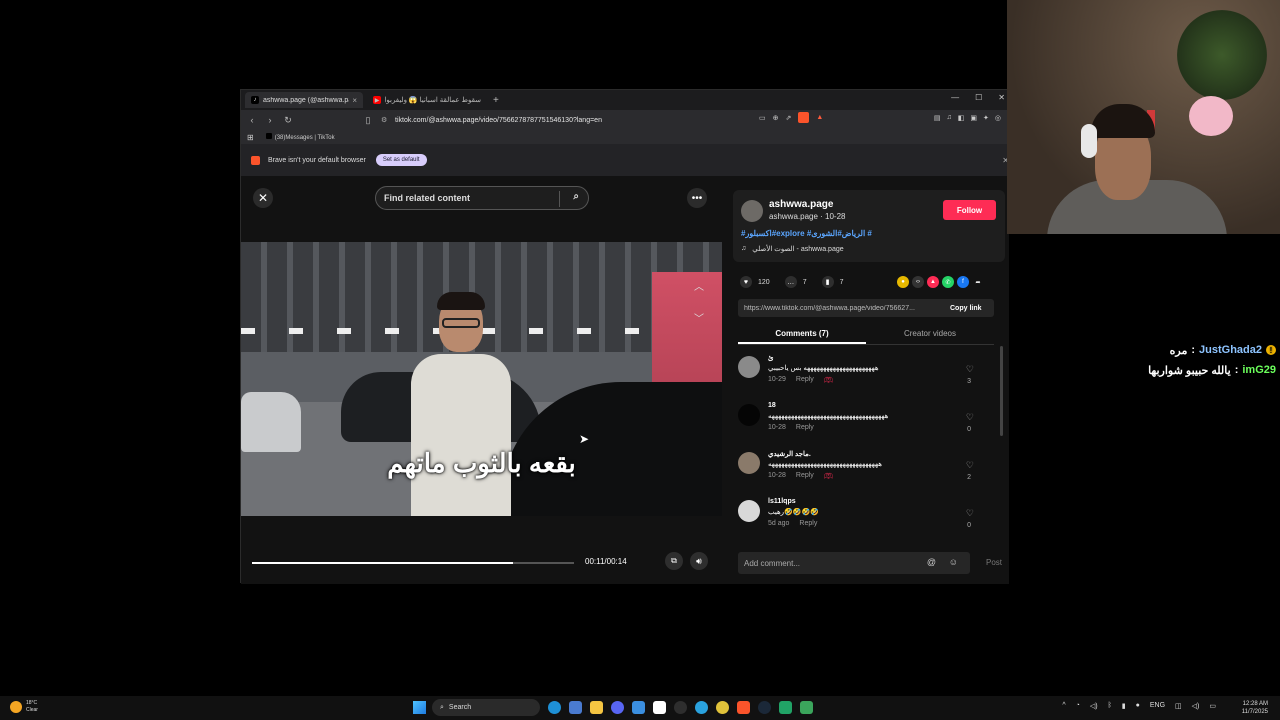 The height and width of the screenshot is (720, 1280). I want to click on repost-icon: ▲, so click(933, 282).